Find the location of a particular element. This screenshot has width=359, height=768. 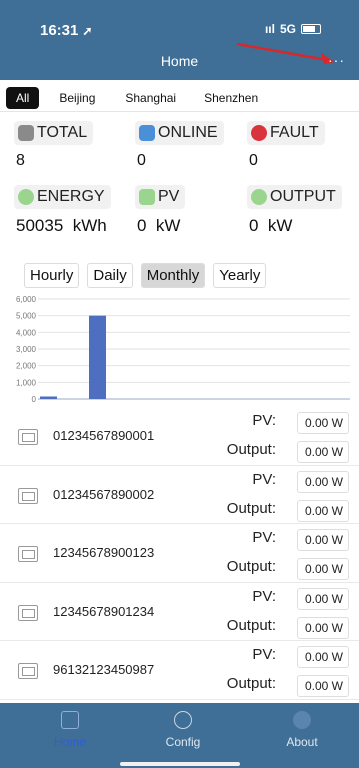

stat-energy: ENERGY 50035 kWh is located at coordinates (74, 210).